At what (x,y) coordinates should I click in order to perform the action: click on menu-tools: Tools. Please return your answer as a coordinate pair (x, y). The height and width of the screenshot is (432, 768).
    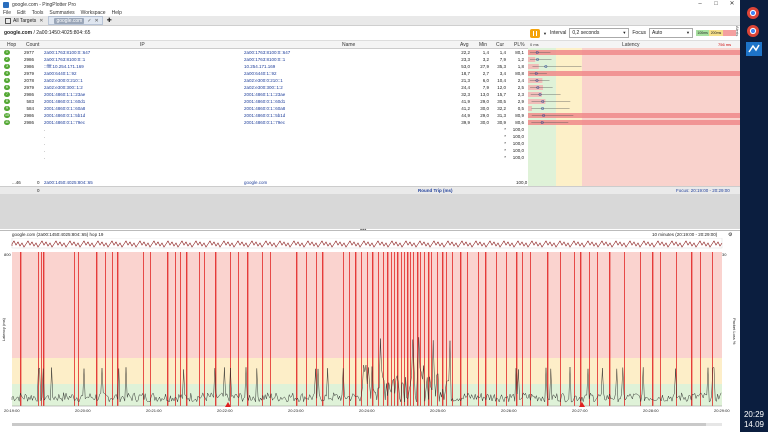
    Looking at the image, I should click on (38, 13).